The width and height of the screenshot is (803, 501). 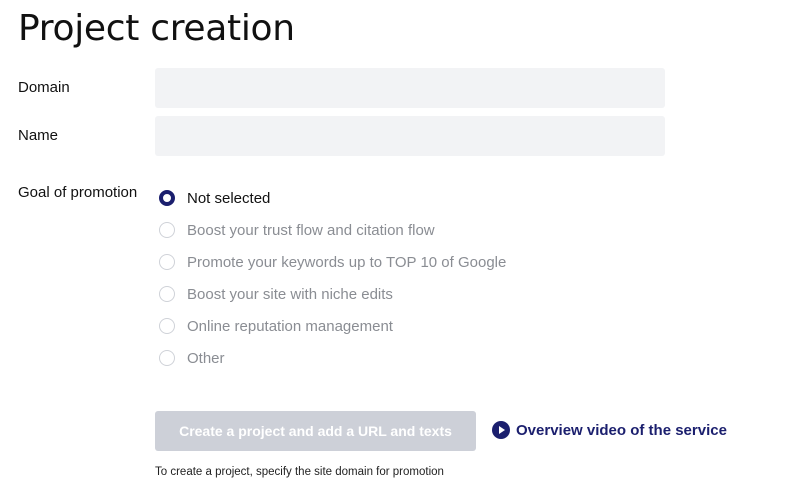 What do you see at coordinates (311, 230) in the screenshot?
I see `radio-label: Boost your trust flow and citation flow` at bounding box center [311, 230].